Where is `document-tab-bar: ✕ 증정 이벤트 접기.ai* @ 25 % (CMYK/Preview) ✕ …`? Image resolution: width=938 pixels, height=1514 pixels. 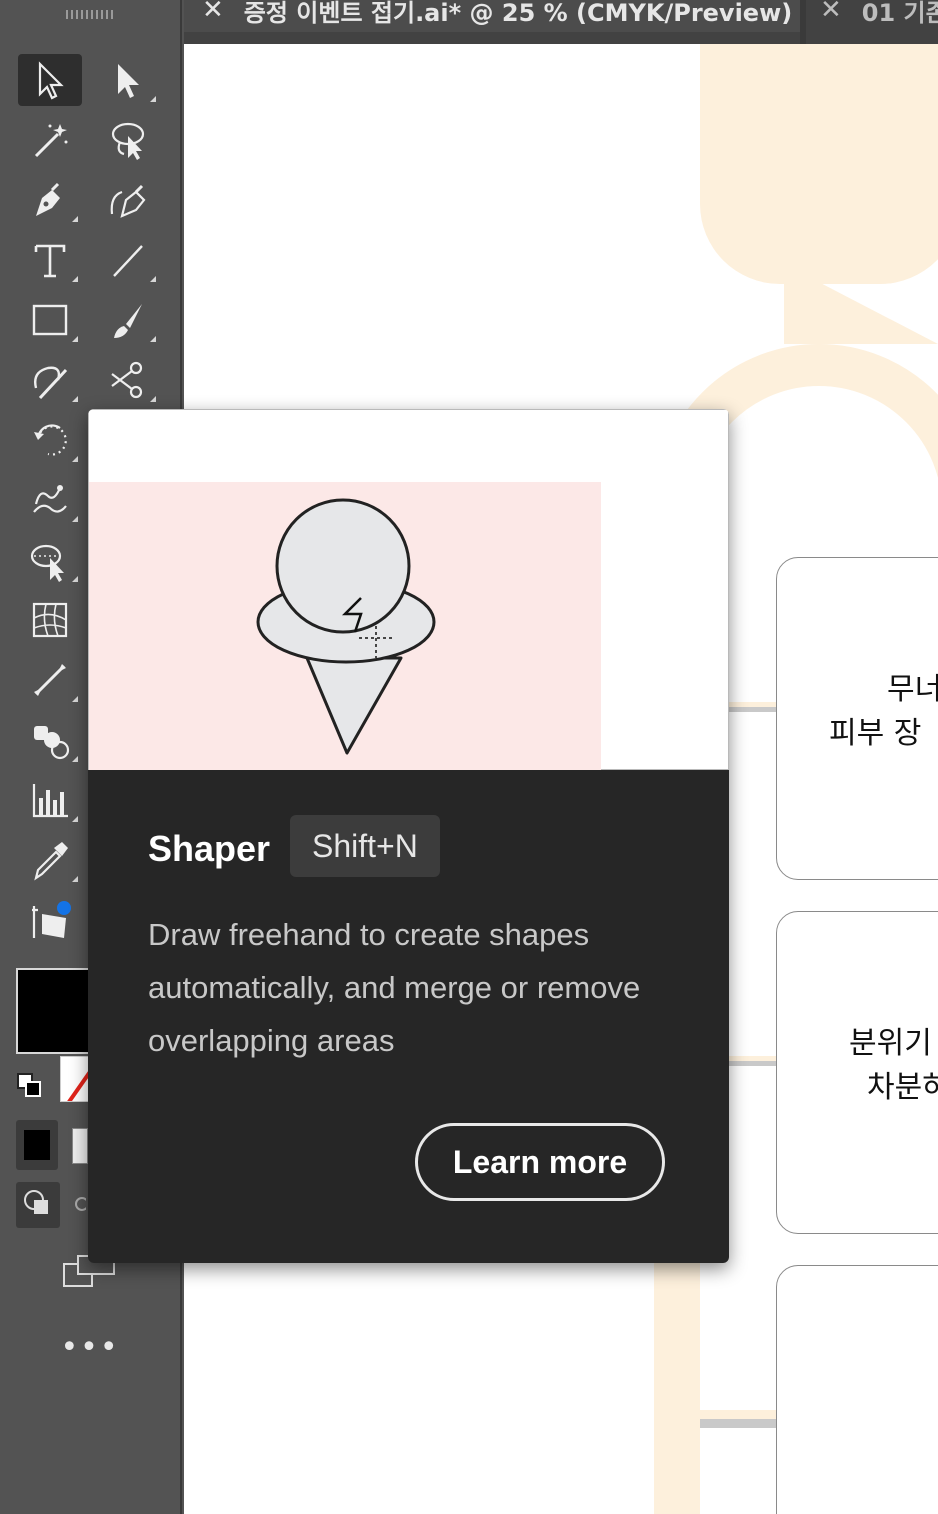
document-tab-bar: ✕ 증정 이벤트 접기.ai* @ 25 % (CMYK/Preview) ✕ … is located at coordinates (561, 22).